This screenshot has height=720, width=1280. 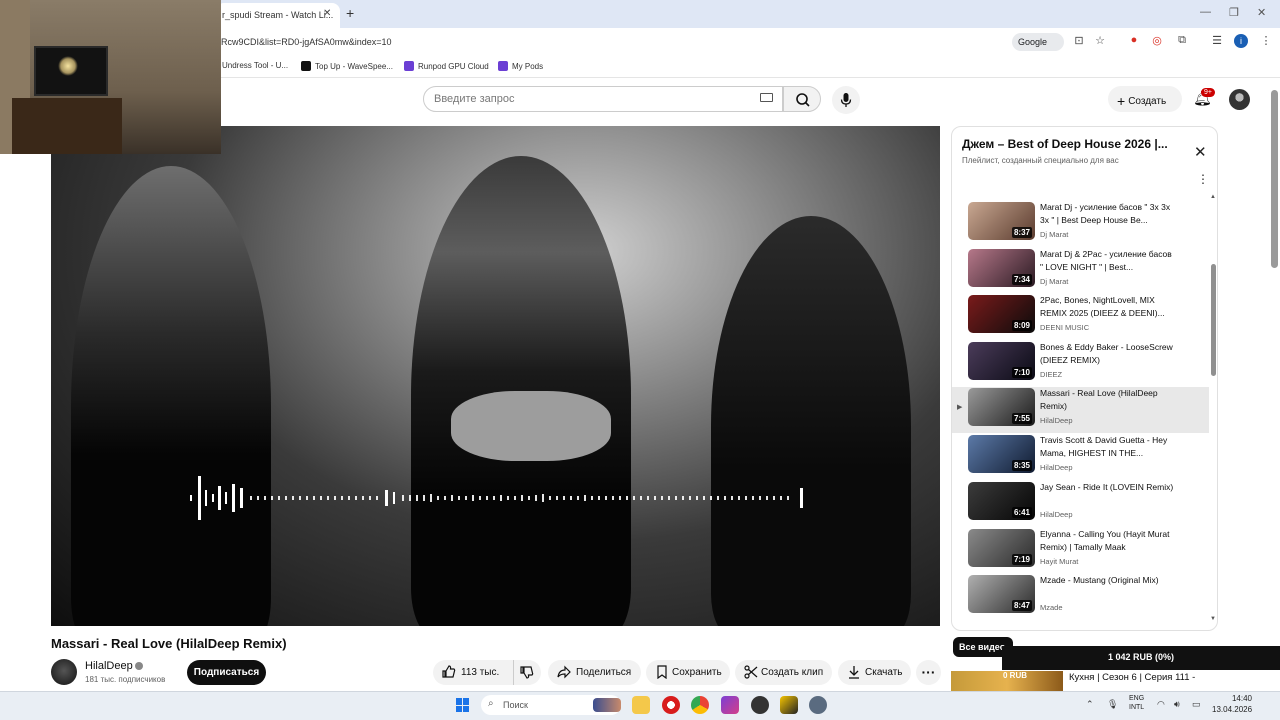 I want to click on more-vert-icon: ⋮, so click(x=1203, y=179).